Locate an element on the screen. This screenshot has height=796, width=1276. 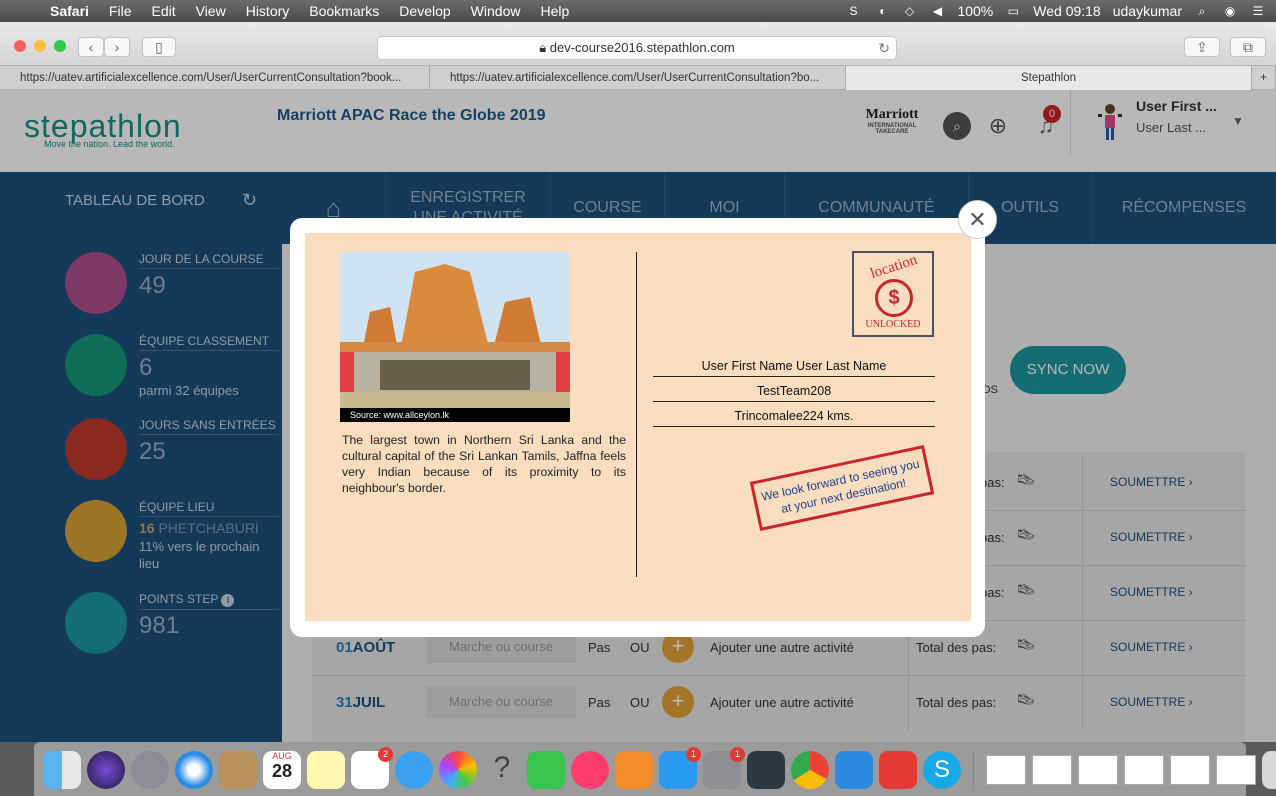
menu-develop: Develop is located at coordinates (424, 11).